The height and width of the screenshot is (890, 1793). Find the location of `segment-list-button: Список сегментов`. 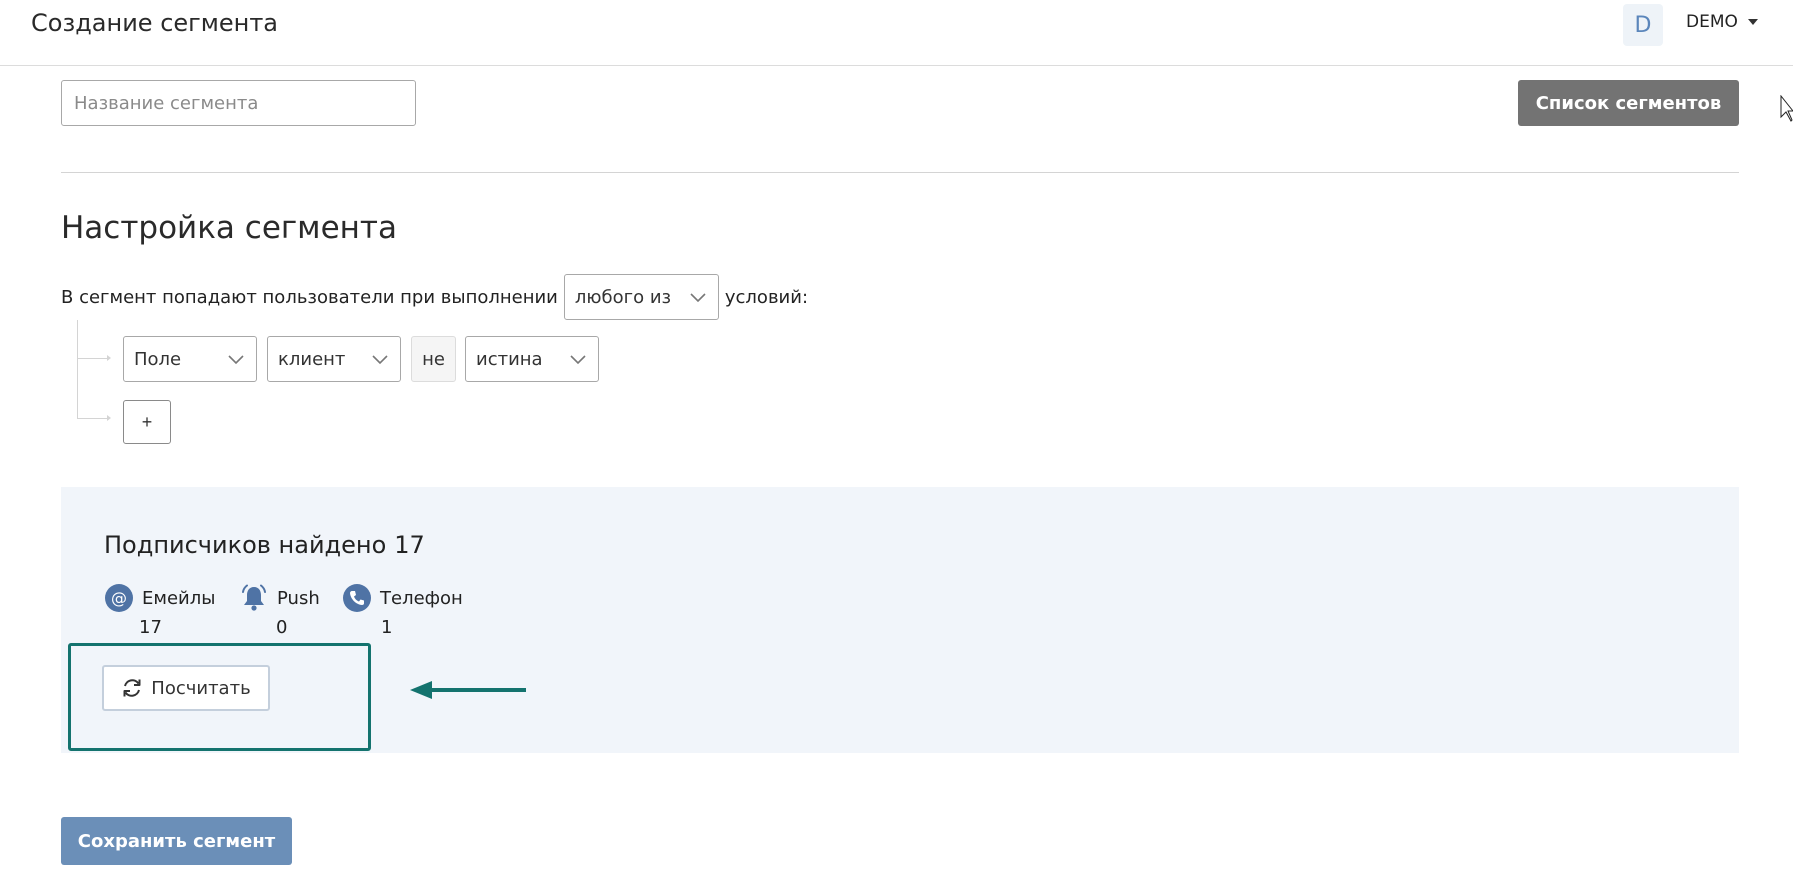

segment-list-button: Список сегментов is located at coordinates (1628, 103).